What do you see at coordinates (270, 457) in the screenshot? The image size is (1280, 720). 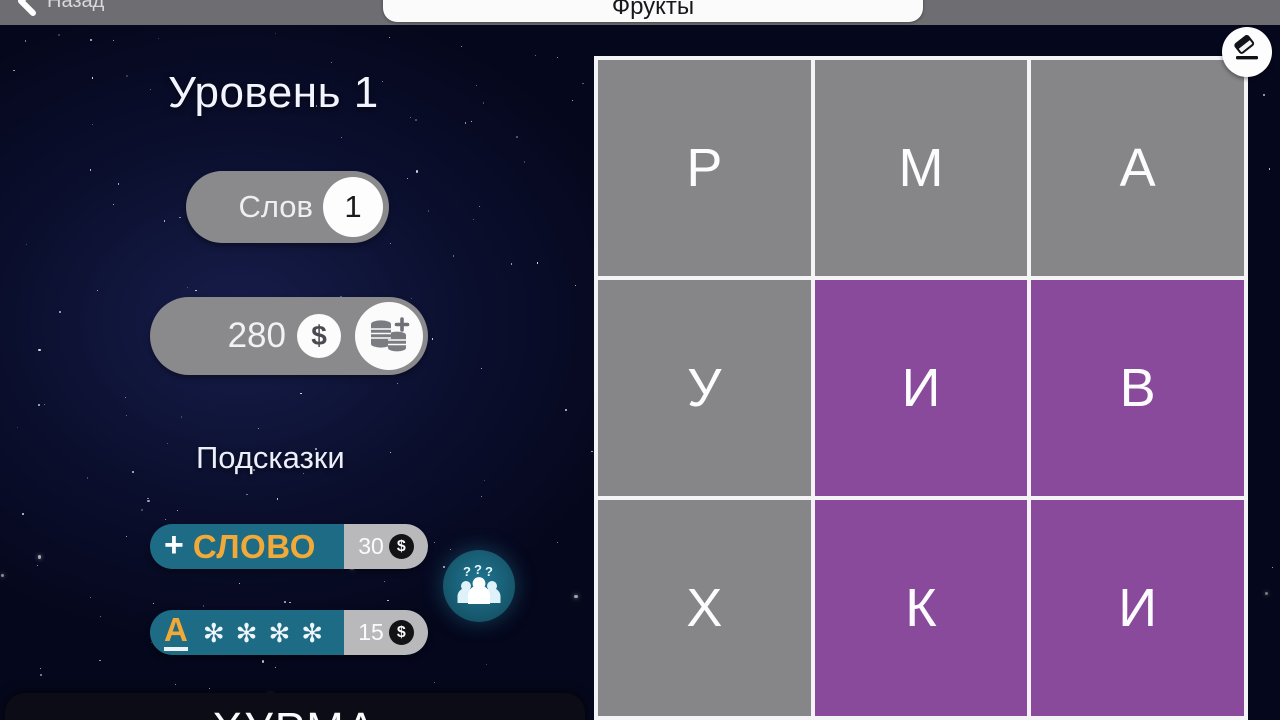 I see `hints-section-label: Подсказки` at bounding box center [270, 457].